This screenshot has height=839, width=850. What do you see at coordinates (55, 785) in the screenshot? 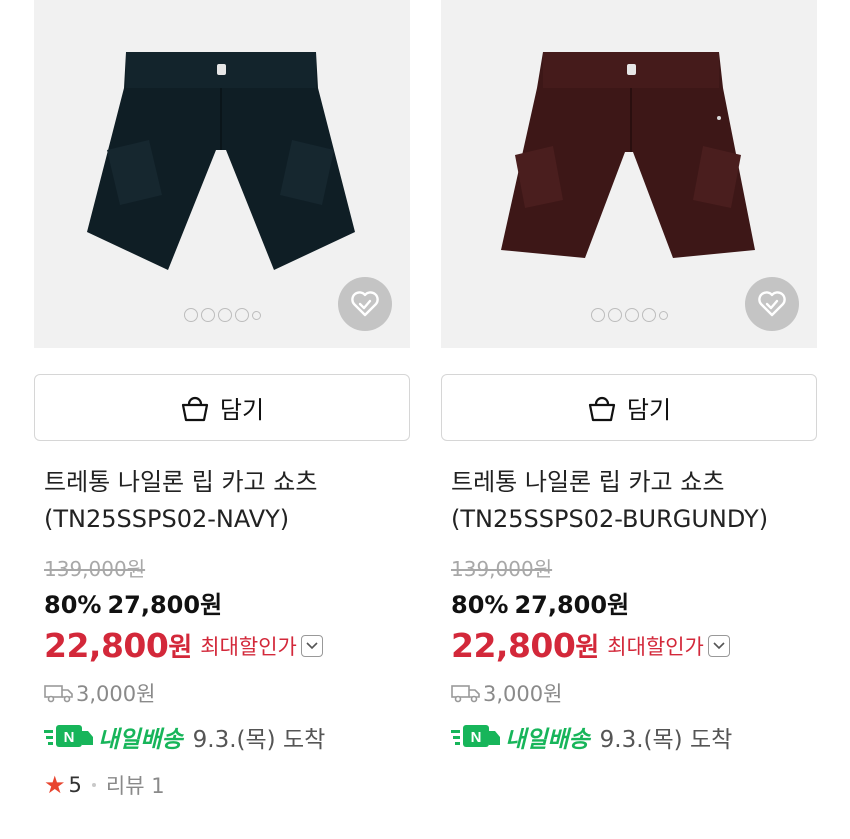
I see `star-icon: ★` at bounding box center [55, 785].